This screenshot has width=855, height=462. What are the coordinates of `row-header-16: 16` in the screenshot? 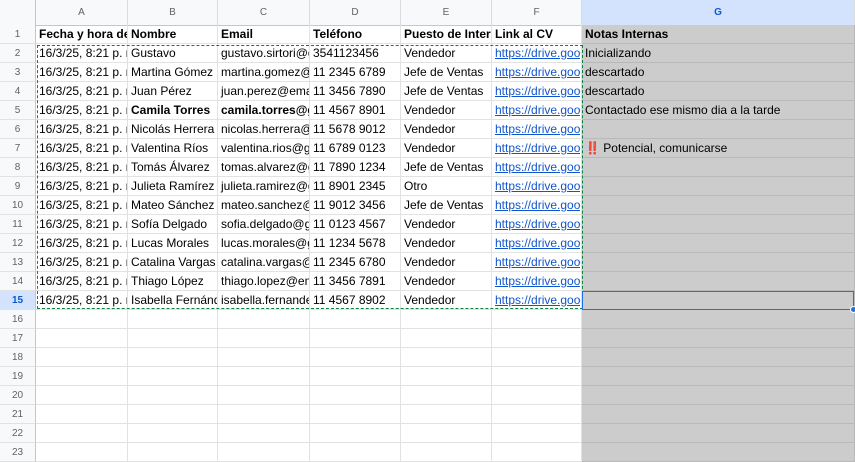 It's located at (18, 319).